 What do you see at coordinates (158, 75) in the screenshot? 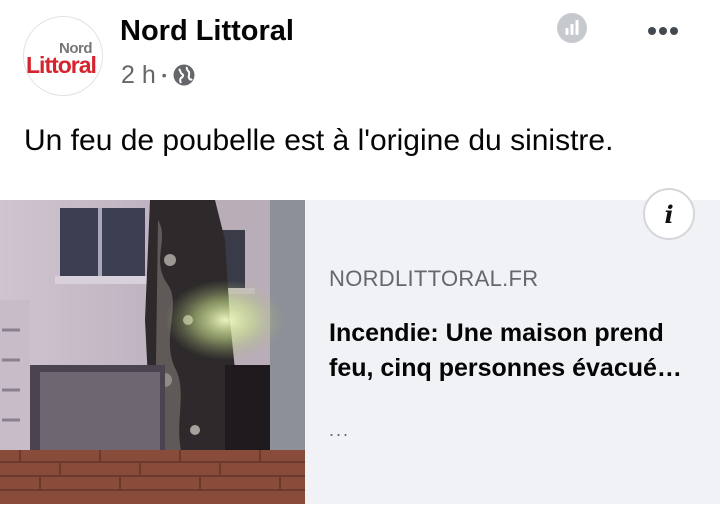
I see `post-meta: 2 h •` at bounding box center [158, 75].